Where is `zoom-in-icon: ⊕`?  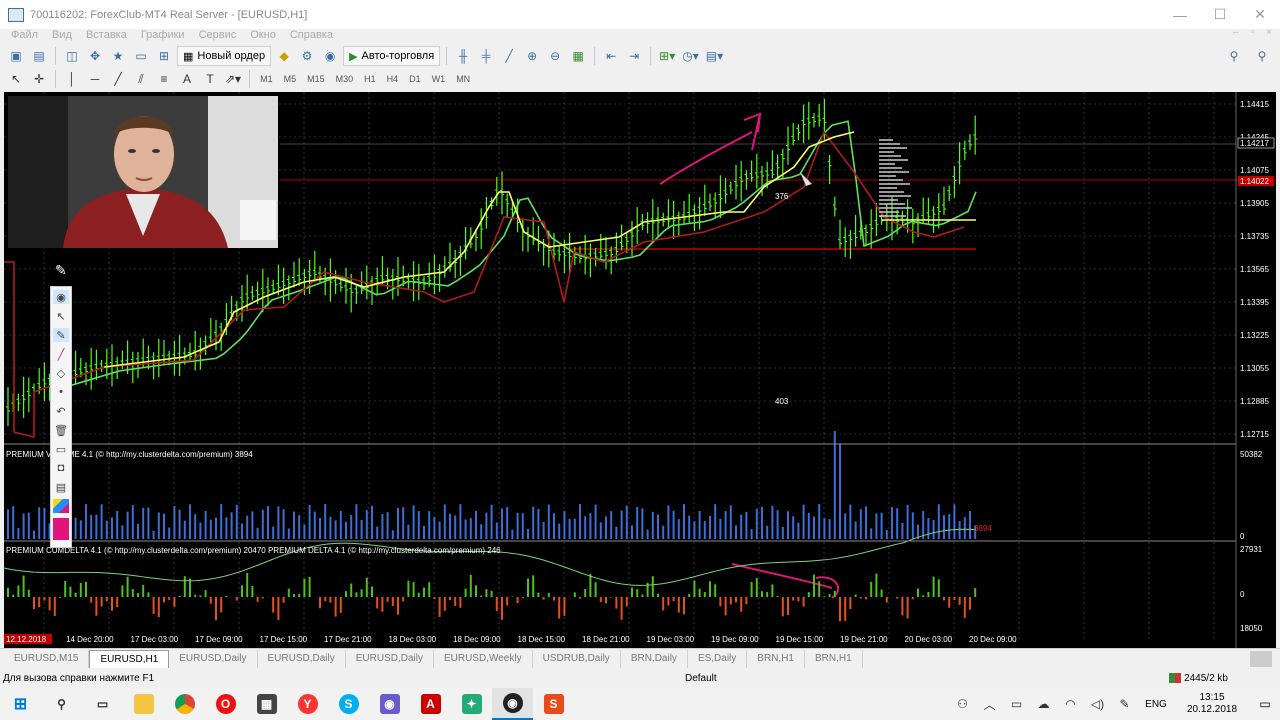
zoom-in-icon: ⊕ is located at coordinates (532, 56).